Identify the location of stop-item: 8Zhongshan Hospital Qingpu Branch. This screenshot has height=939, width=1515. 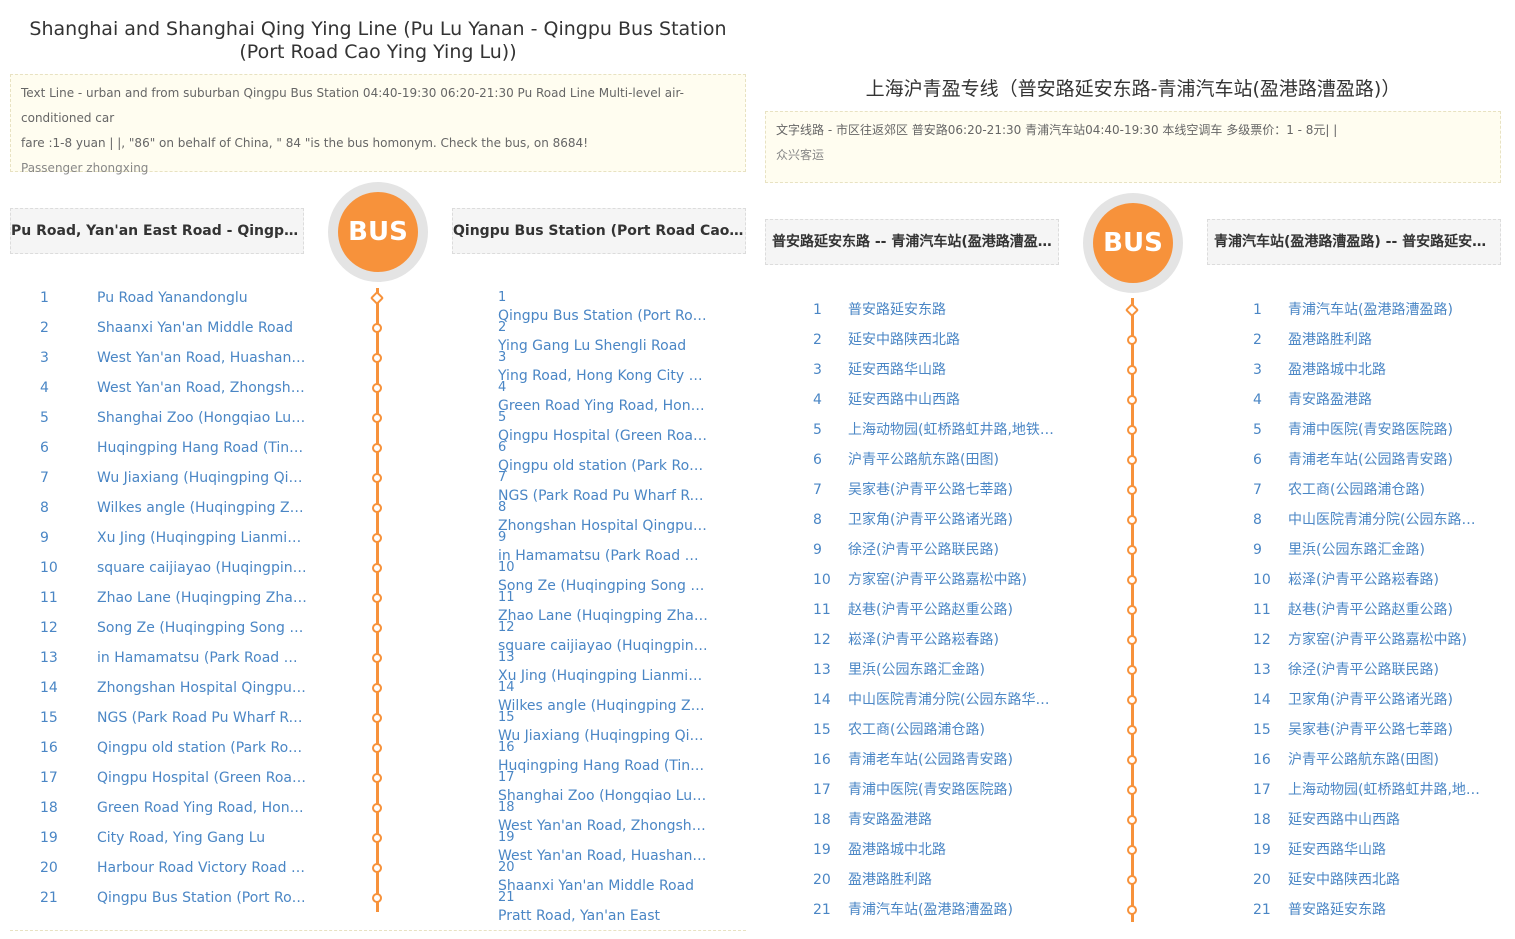
(613, 520).